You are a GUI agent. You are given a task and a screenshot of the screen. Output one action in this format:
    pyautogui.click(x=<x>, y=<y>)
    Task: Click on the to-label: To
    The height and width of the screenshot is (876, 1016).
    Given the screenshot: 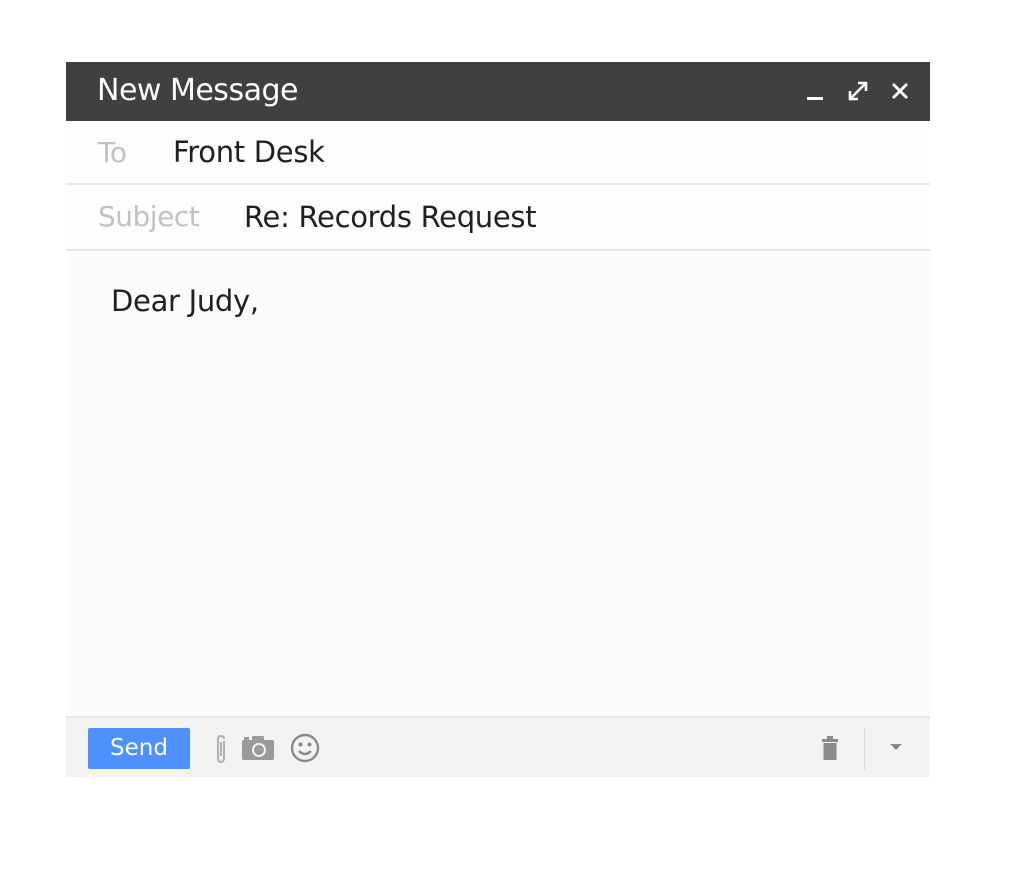 What is the action you would take?
    pyautogui.click(x=112, y=152)
    